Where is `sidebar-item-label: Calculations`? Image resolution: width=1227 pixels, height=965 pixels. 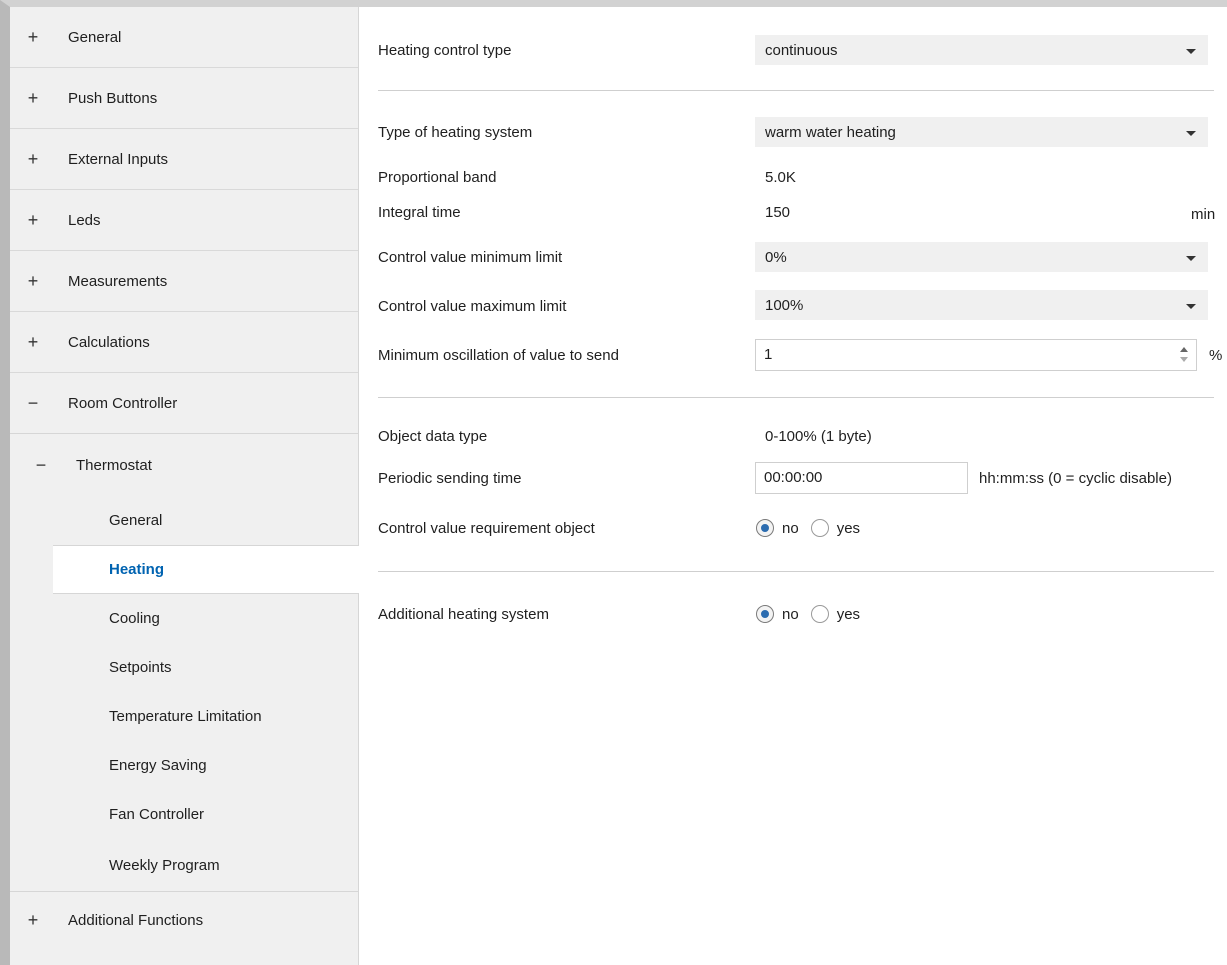
sidebar-item-label: Calculations is located at coordinates (109, 342).